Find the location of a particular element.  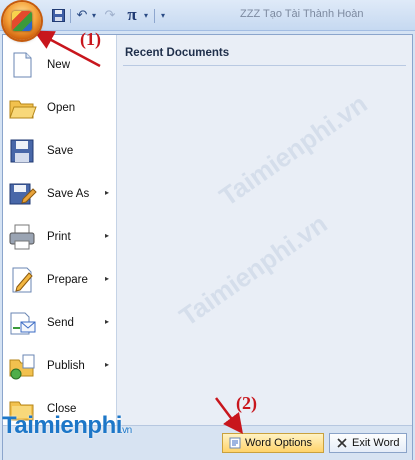

office-logo-icon is located at coordinates (22, 21).